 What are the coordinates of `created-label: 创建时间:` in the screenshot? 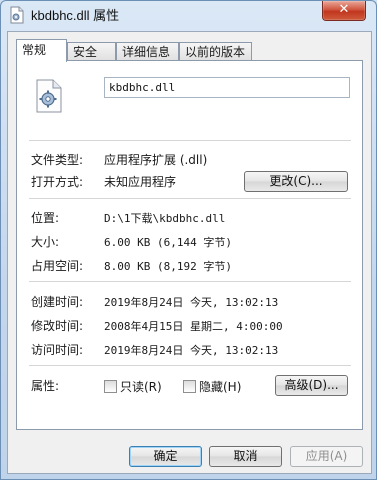 It's located at (57, 302).